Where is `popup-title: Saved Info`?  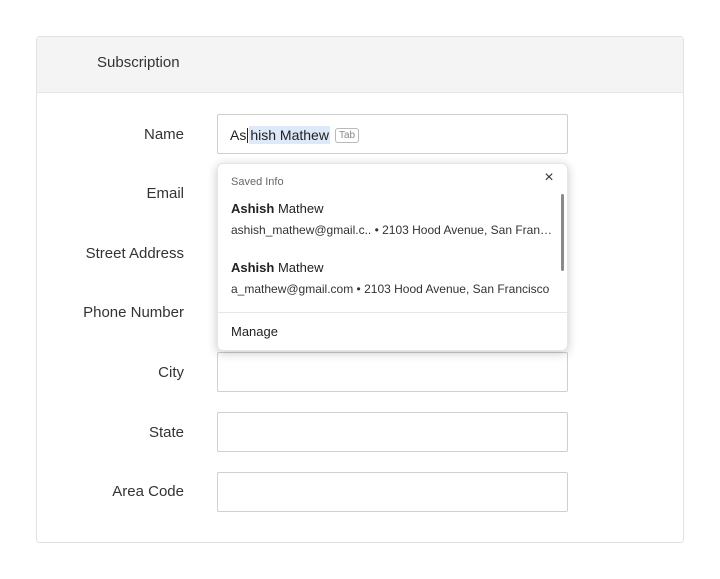 popup-title: Saved Info is located at coordinates (257, 182).